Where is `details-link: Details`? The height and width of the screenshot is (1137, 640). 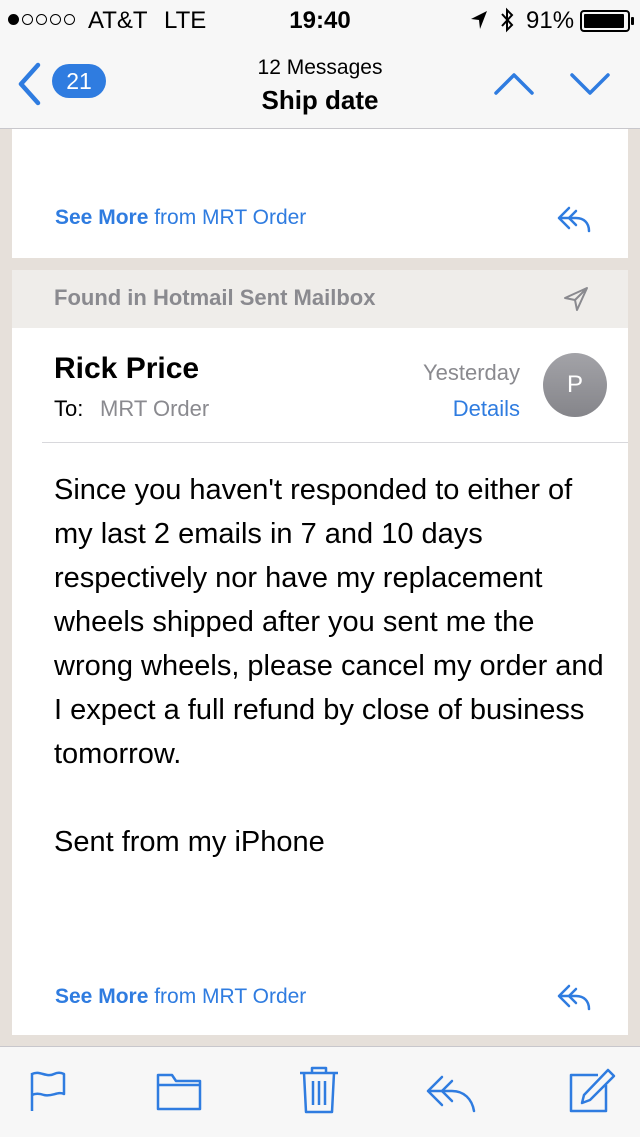
details-link: Details is located at coordinates (486, 409).